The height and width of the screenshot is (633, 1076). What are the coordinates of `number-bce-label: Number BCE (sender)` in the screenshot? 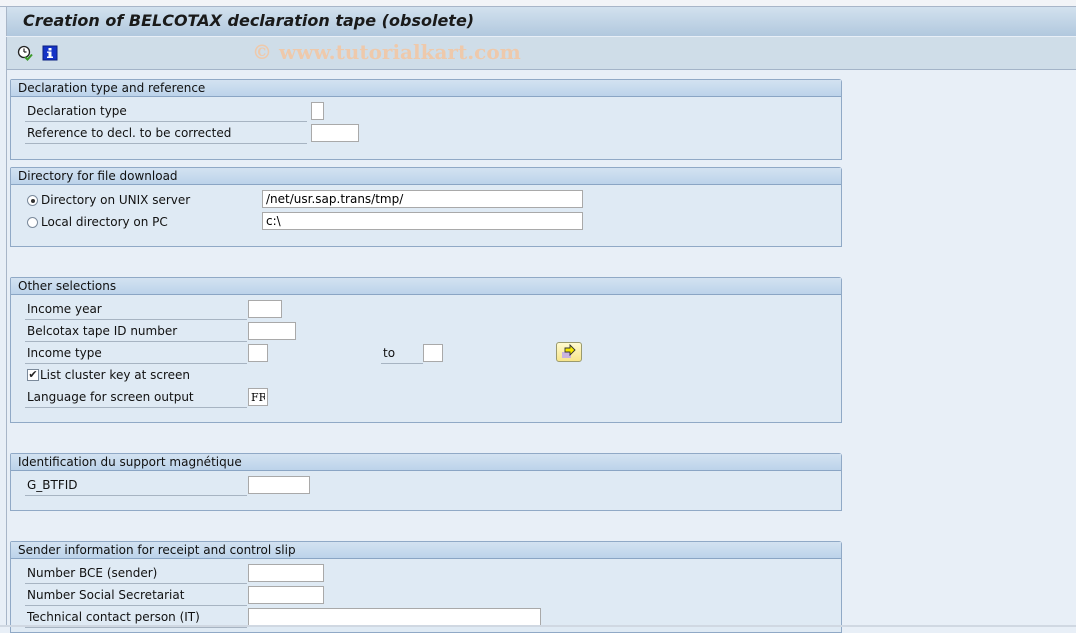 It's located at (136, 573).